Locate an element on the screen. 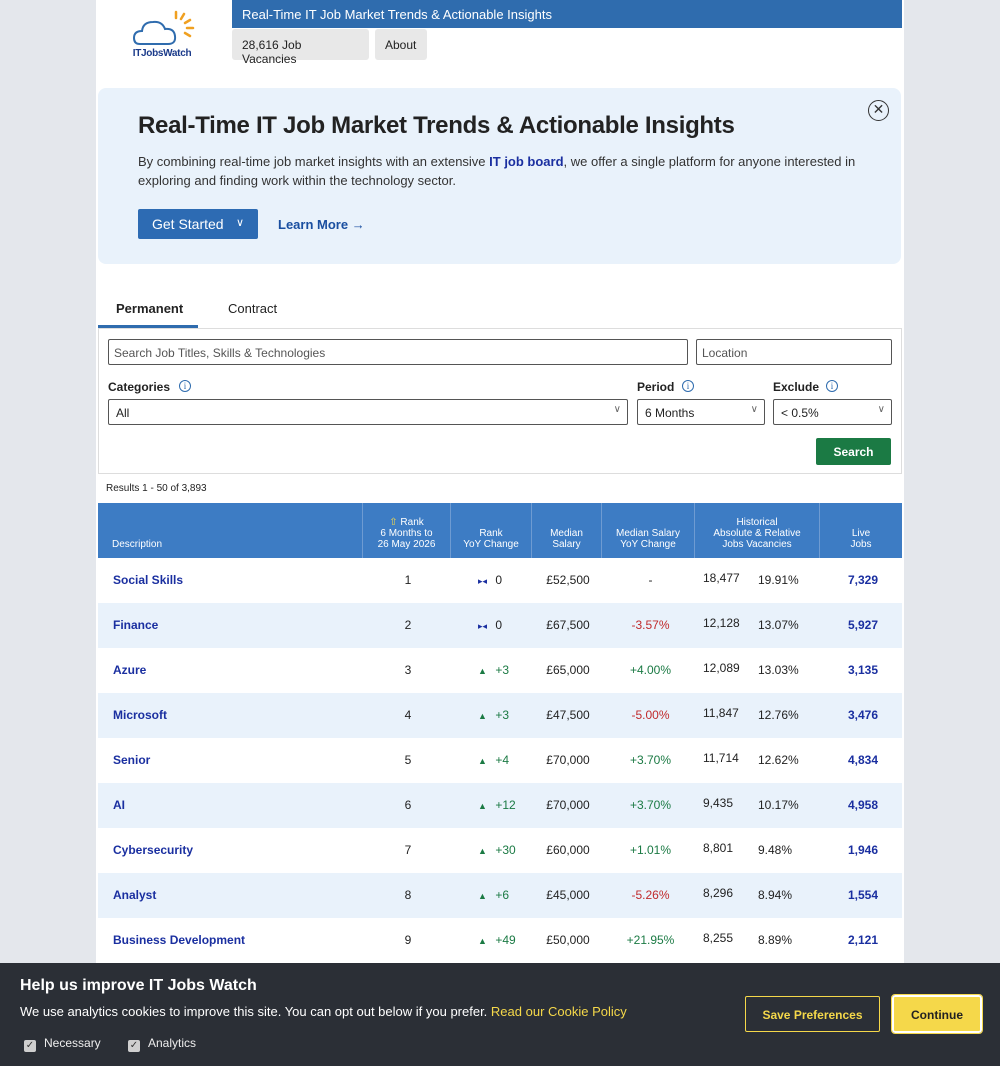 The height and width of the screenshot is (1066, 1000). table-row: AI 6 ▲ +12 £70,000 +3.70% 9,435 10.17% 4,958 is located at coordinates (500, 805).